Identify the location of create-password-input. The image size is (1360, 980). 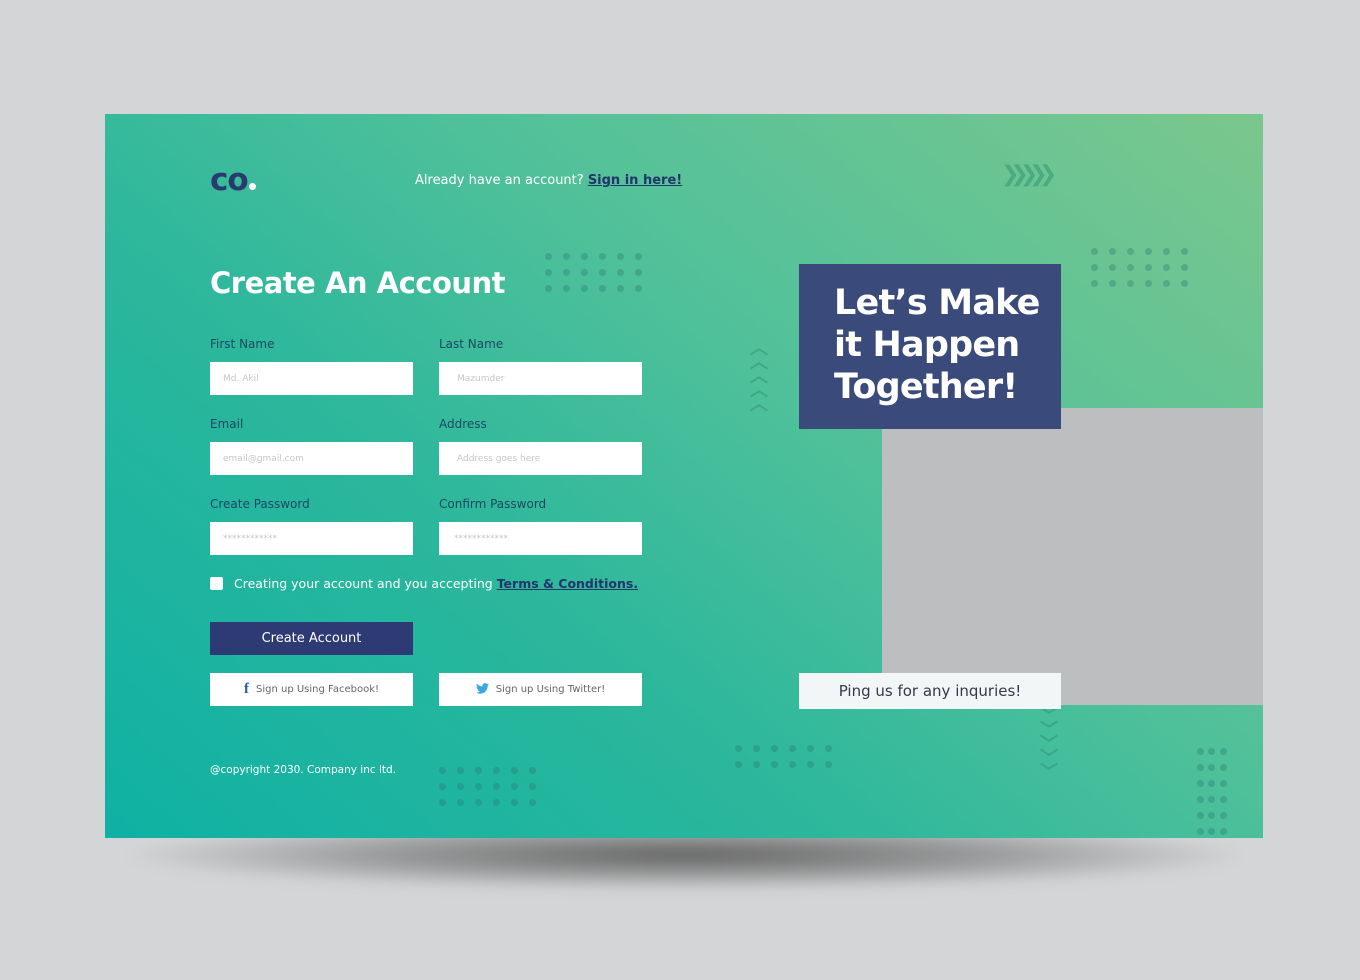
(311, 538).